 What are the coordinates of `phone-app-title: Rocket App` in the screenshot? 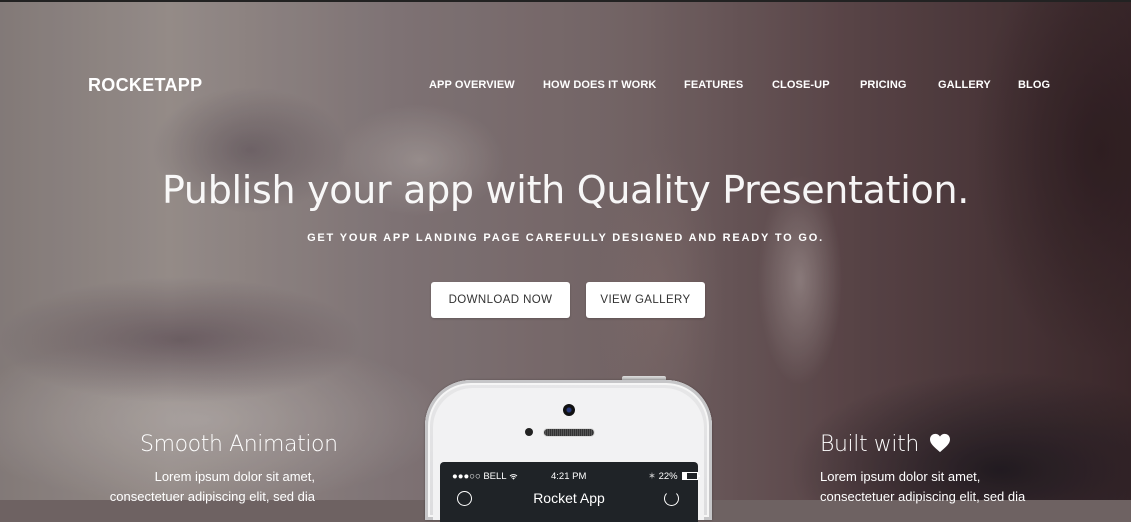 It's located at (569, 498).